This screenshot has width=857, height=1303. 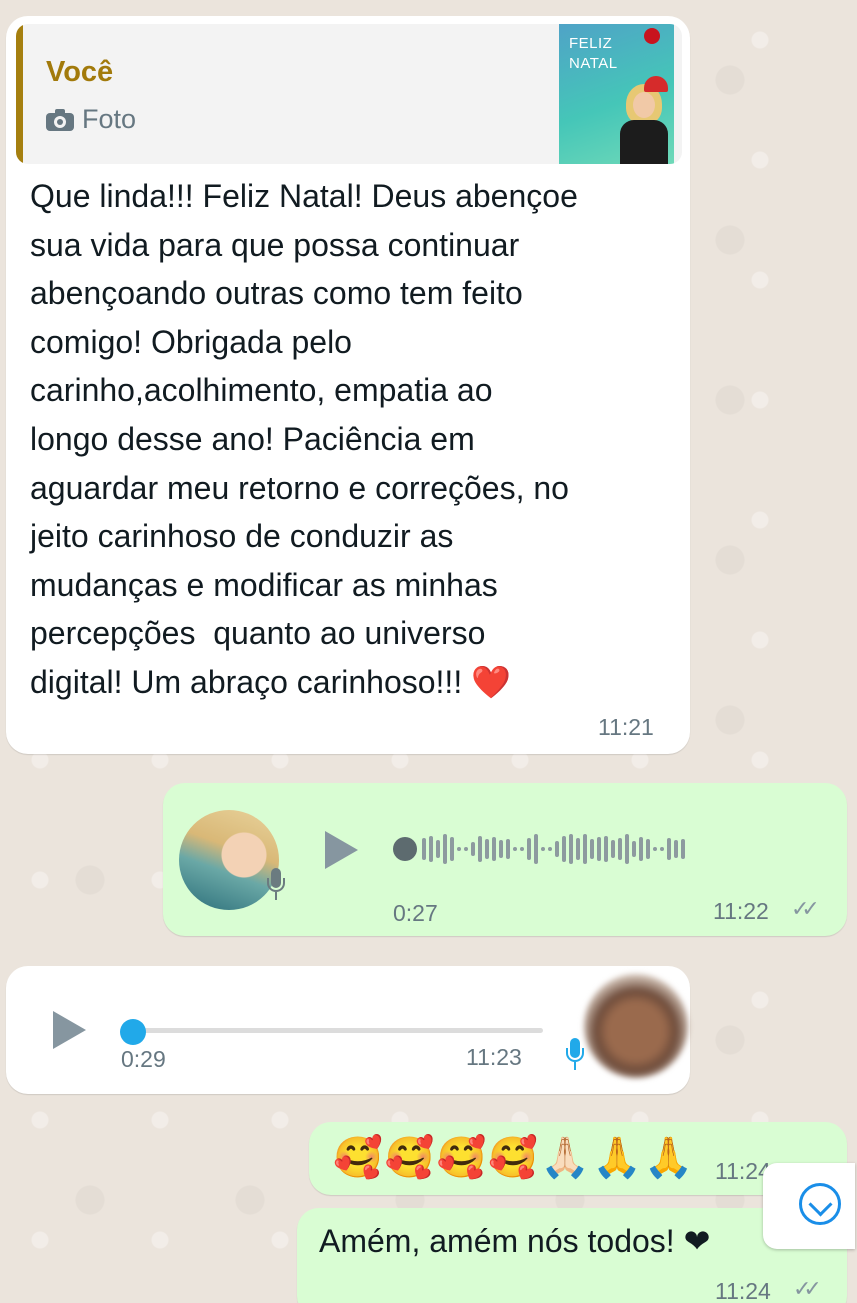 What do you see at coordinates (349, 94) in the screenshot?
I see `quoted-message: Você Foto FELIZ NATAL` at bounding box center [349, 94].